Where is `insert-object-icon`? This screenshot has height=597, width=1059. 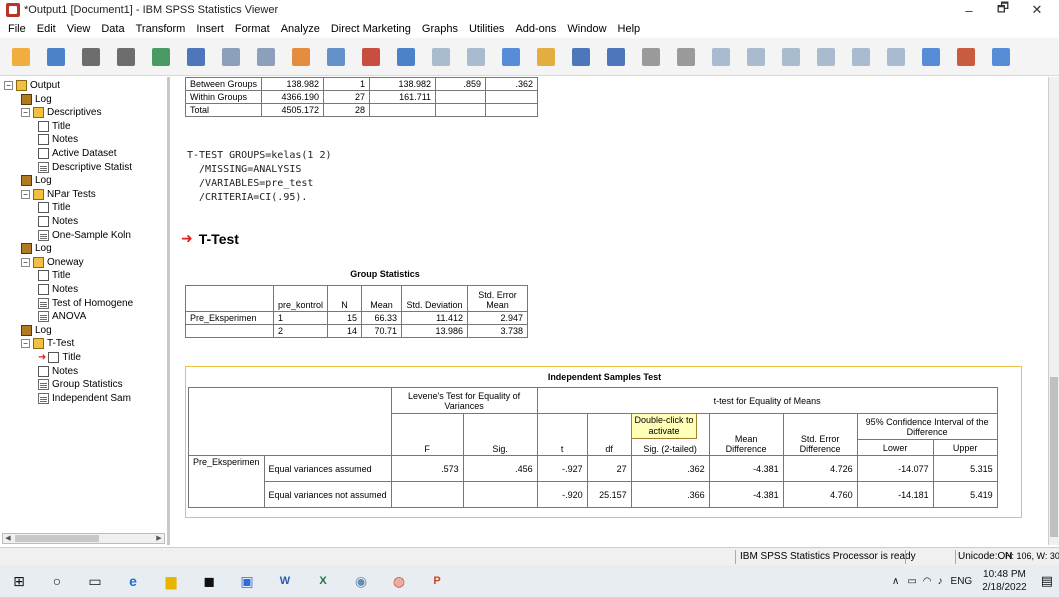 insert-object-icon is located at coordinates (686, 57).